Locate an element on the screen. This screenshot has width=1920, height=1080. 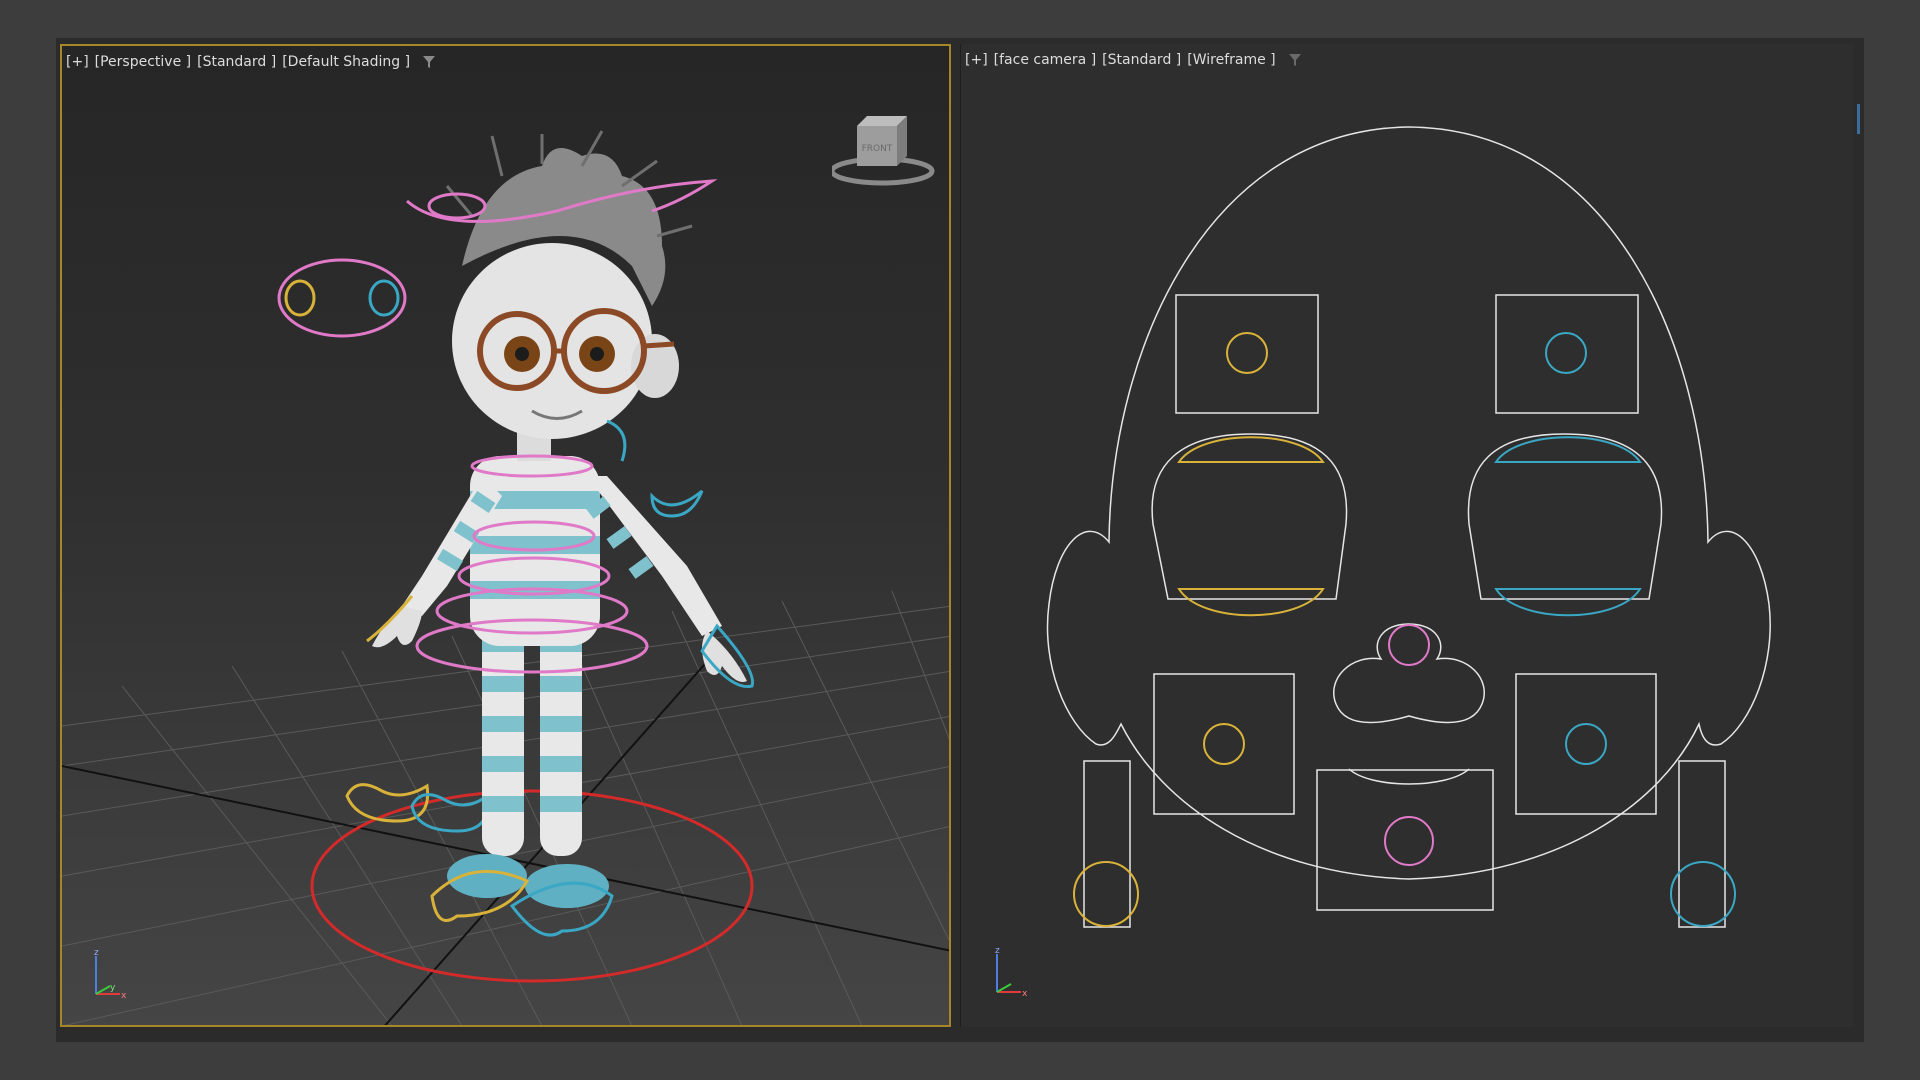
axis-tripod-icon: z y x is located at coordinates (110, 974).